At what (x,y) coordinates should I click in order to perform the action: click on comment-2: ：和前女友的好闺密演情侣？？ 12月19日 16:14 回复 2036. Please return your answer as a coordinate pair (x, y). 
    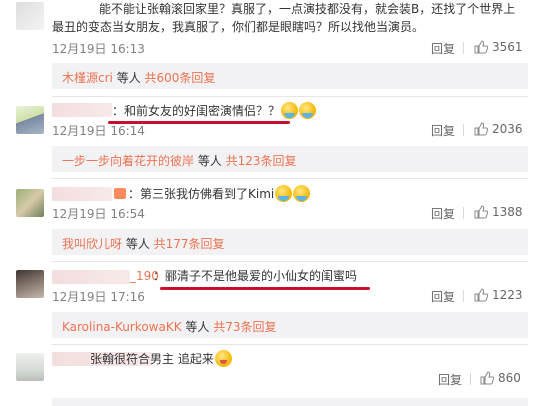
    Looking at the image, I should click on (268, 125).